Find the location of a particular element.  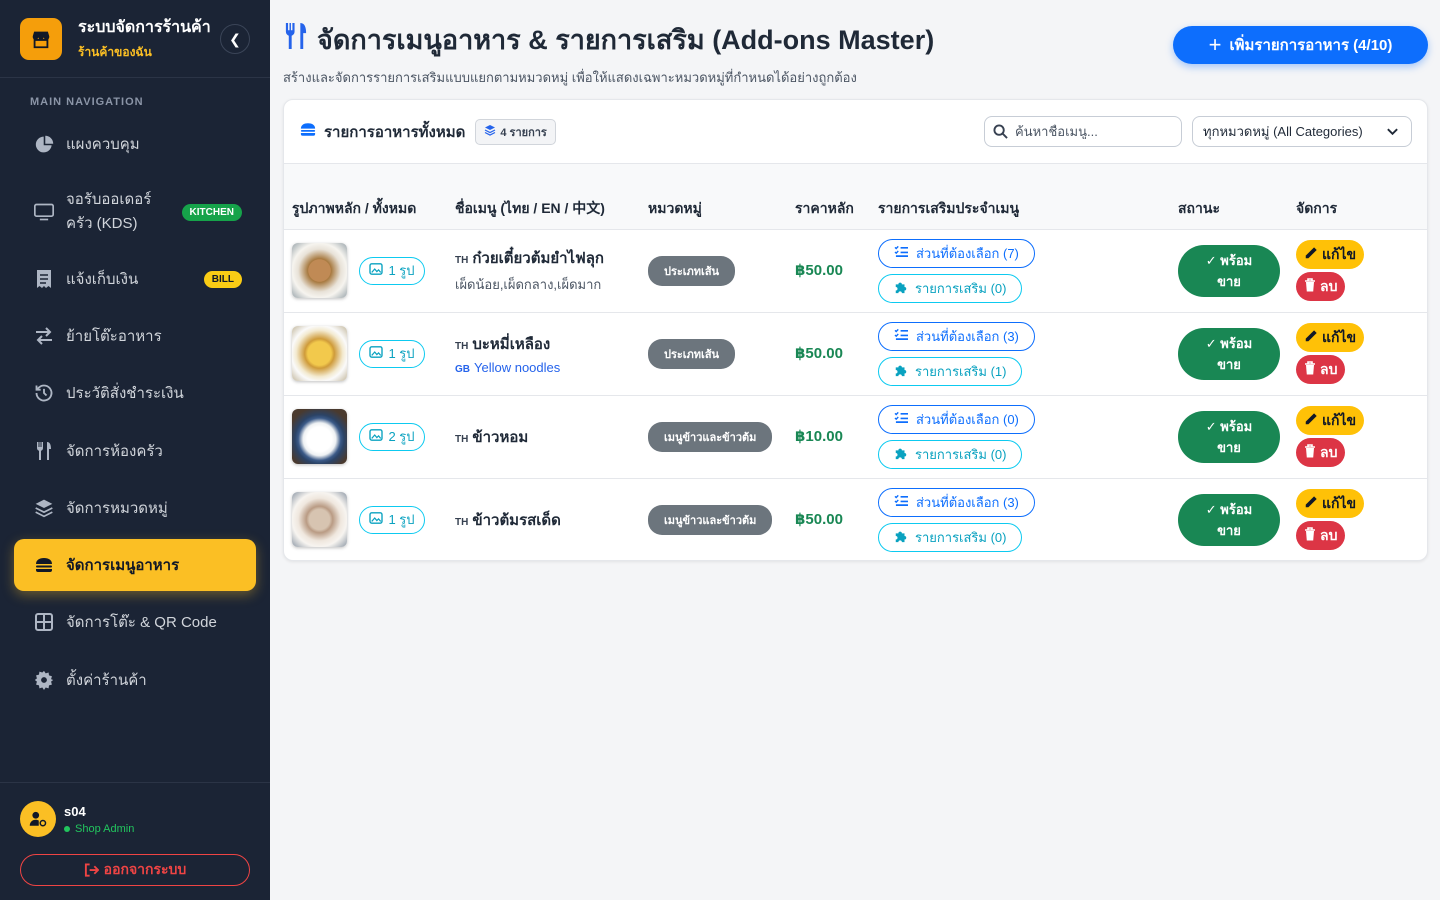

menu-name: TH ข้าวหอม is located at coordinates (543, 437).